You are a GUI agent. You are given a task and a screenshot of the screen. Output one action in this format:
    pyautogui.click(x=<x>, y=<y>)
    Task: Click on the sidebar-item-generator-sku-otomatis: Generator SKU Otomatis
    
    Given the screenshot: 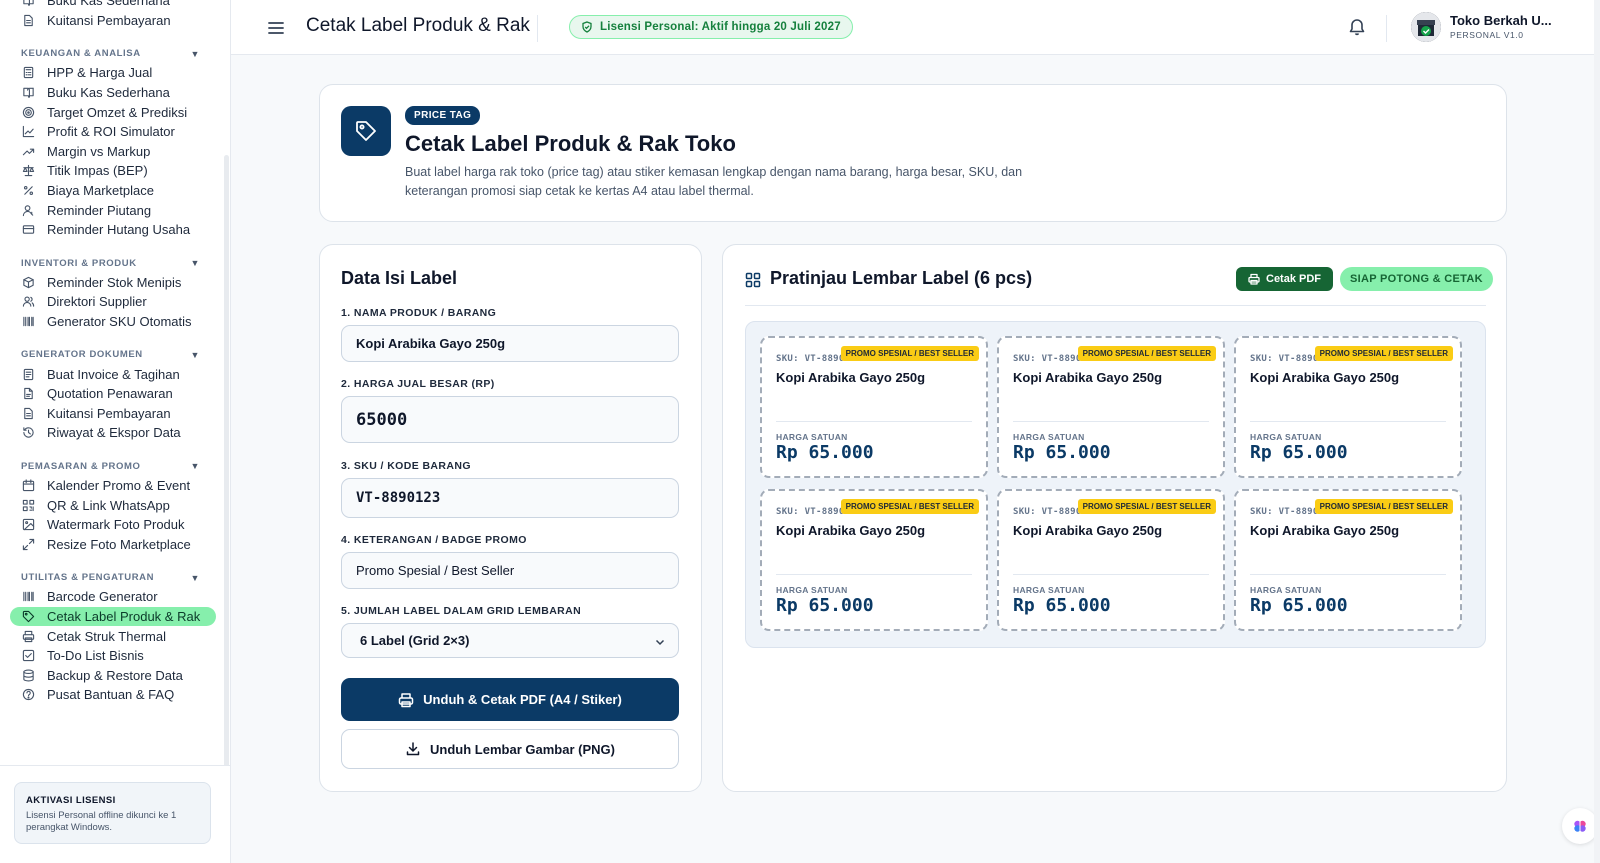 What is the action you would take?
    pyautogui.click(x=111, y=322)
    